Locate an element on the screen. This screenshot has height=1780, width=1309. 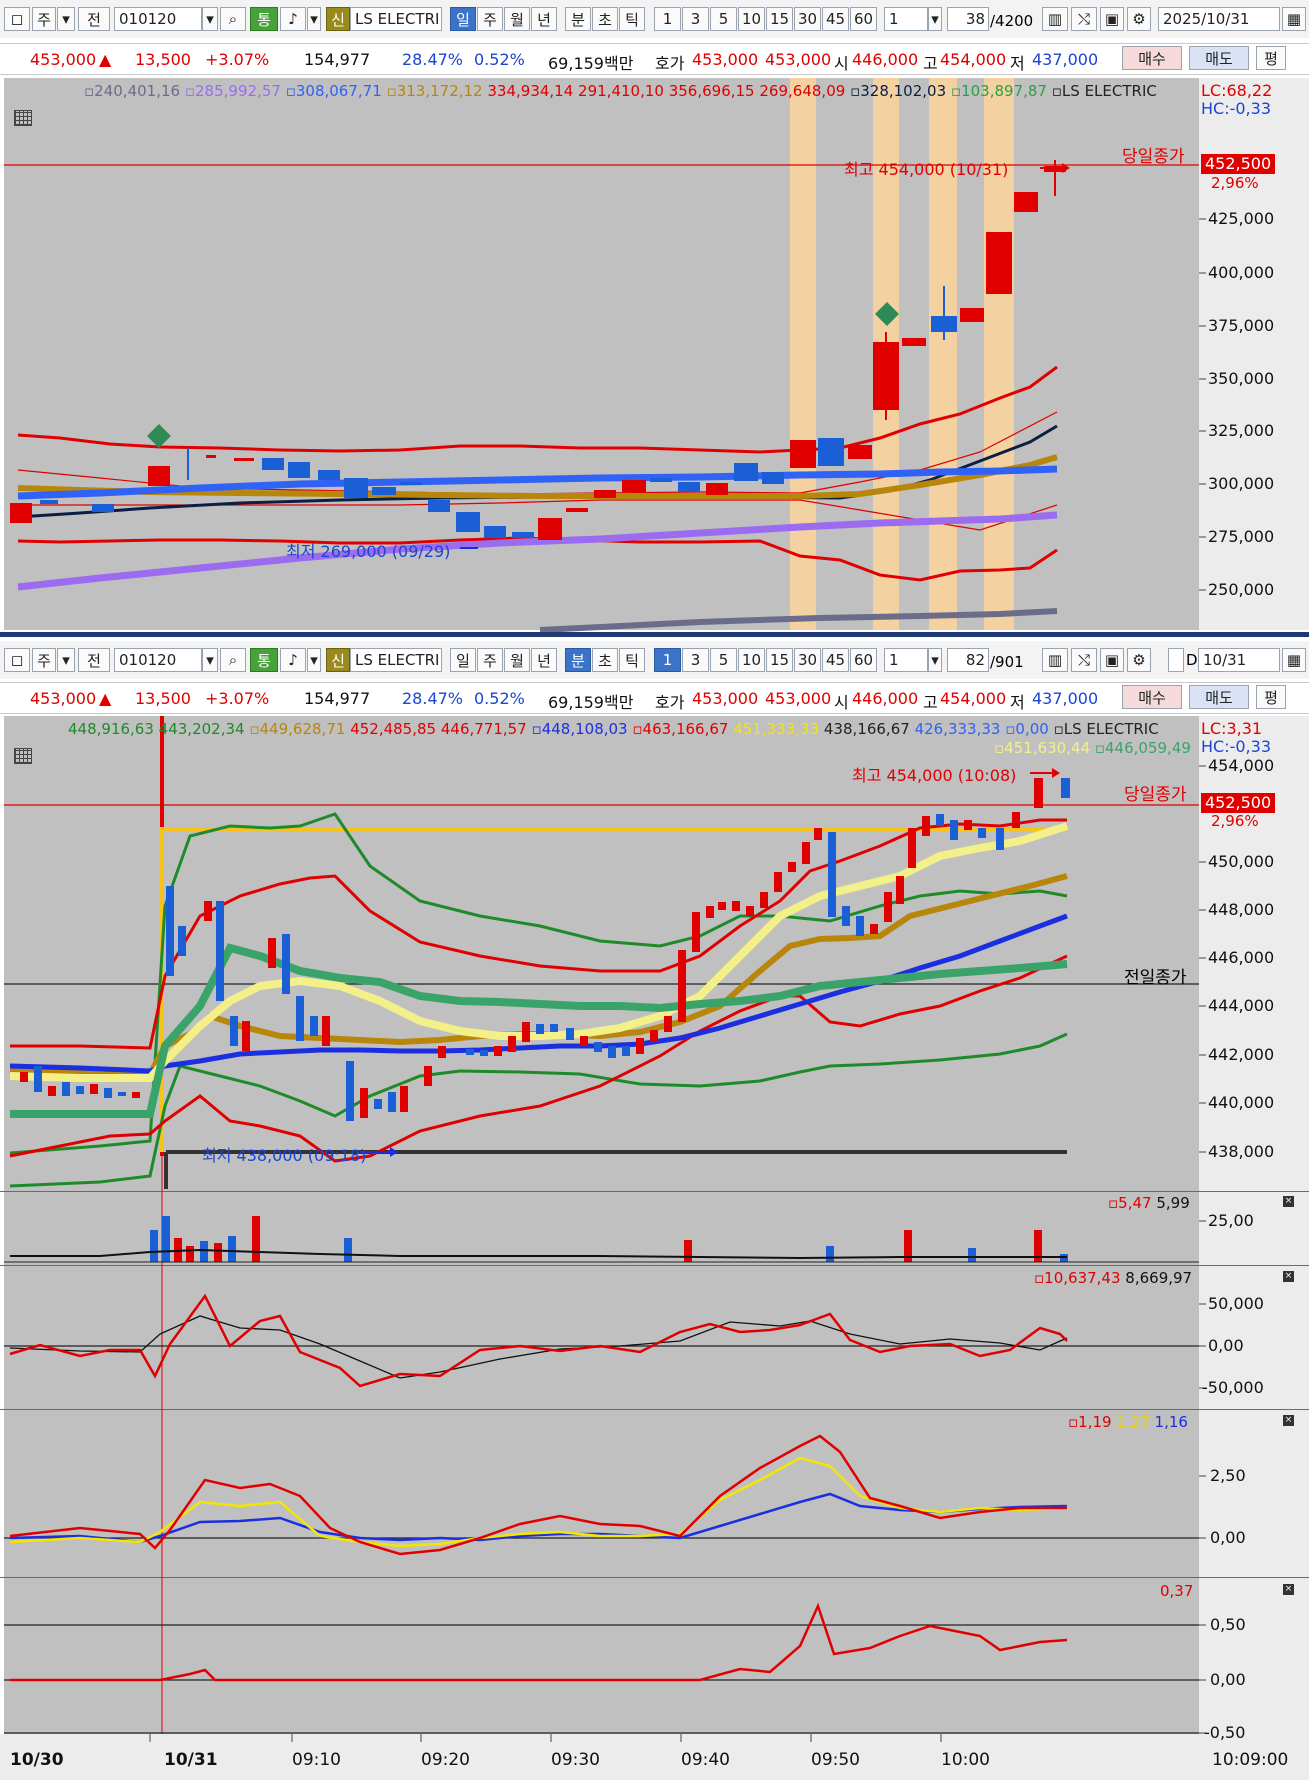
x-tick-label: 09:20 is located at coordinates (445, 1760).